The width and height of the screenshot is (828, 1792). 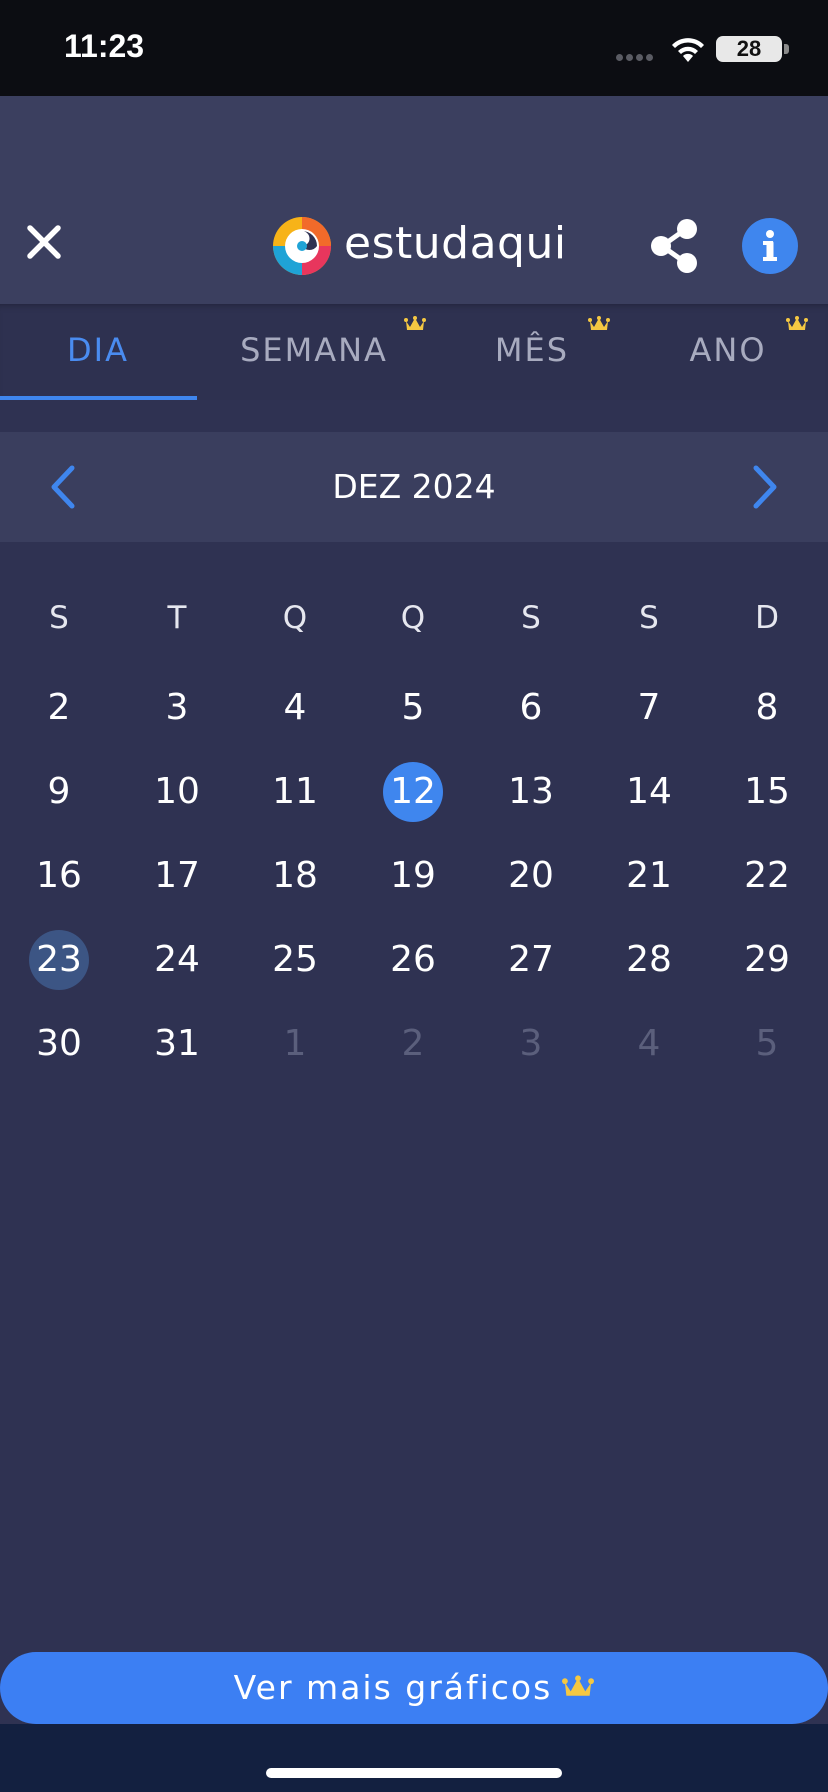 I want to click on calendar-day: 16, so click(x=59, y=876).